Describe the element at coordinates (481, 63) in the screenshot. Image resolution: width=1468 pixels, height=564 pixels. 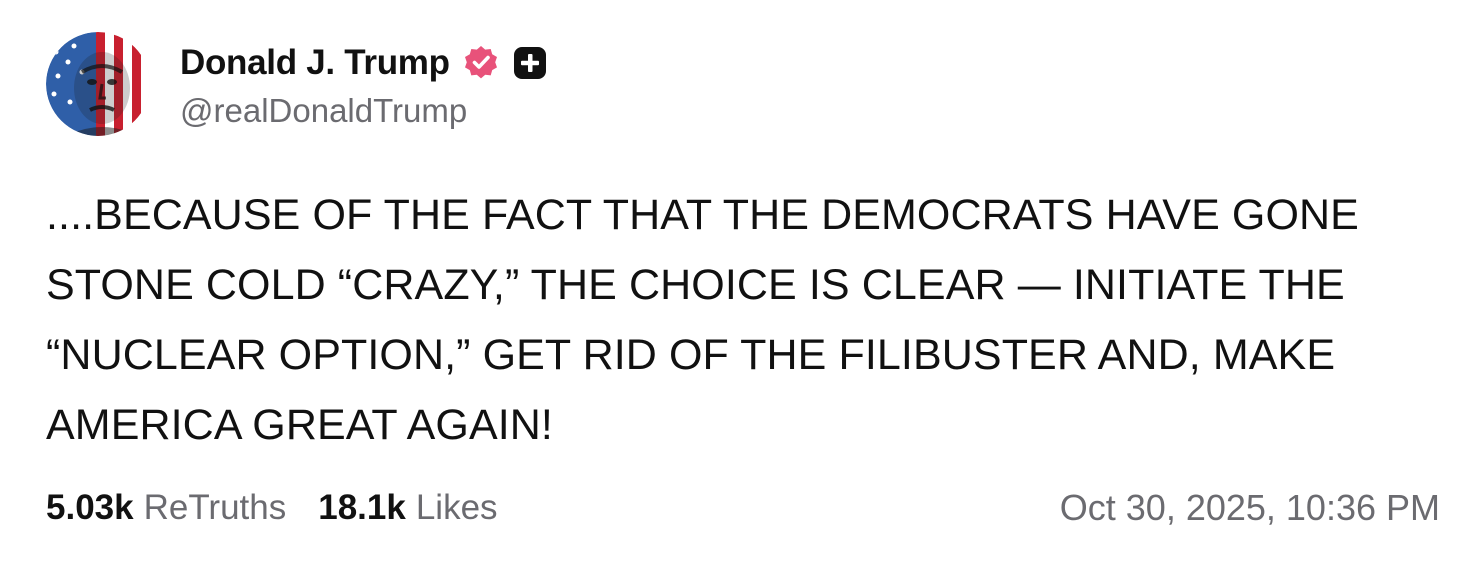
I see `verified-badge-icon` at that location.